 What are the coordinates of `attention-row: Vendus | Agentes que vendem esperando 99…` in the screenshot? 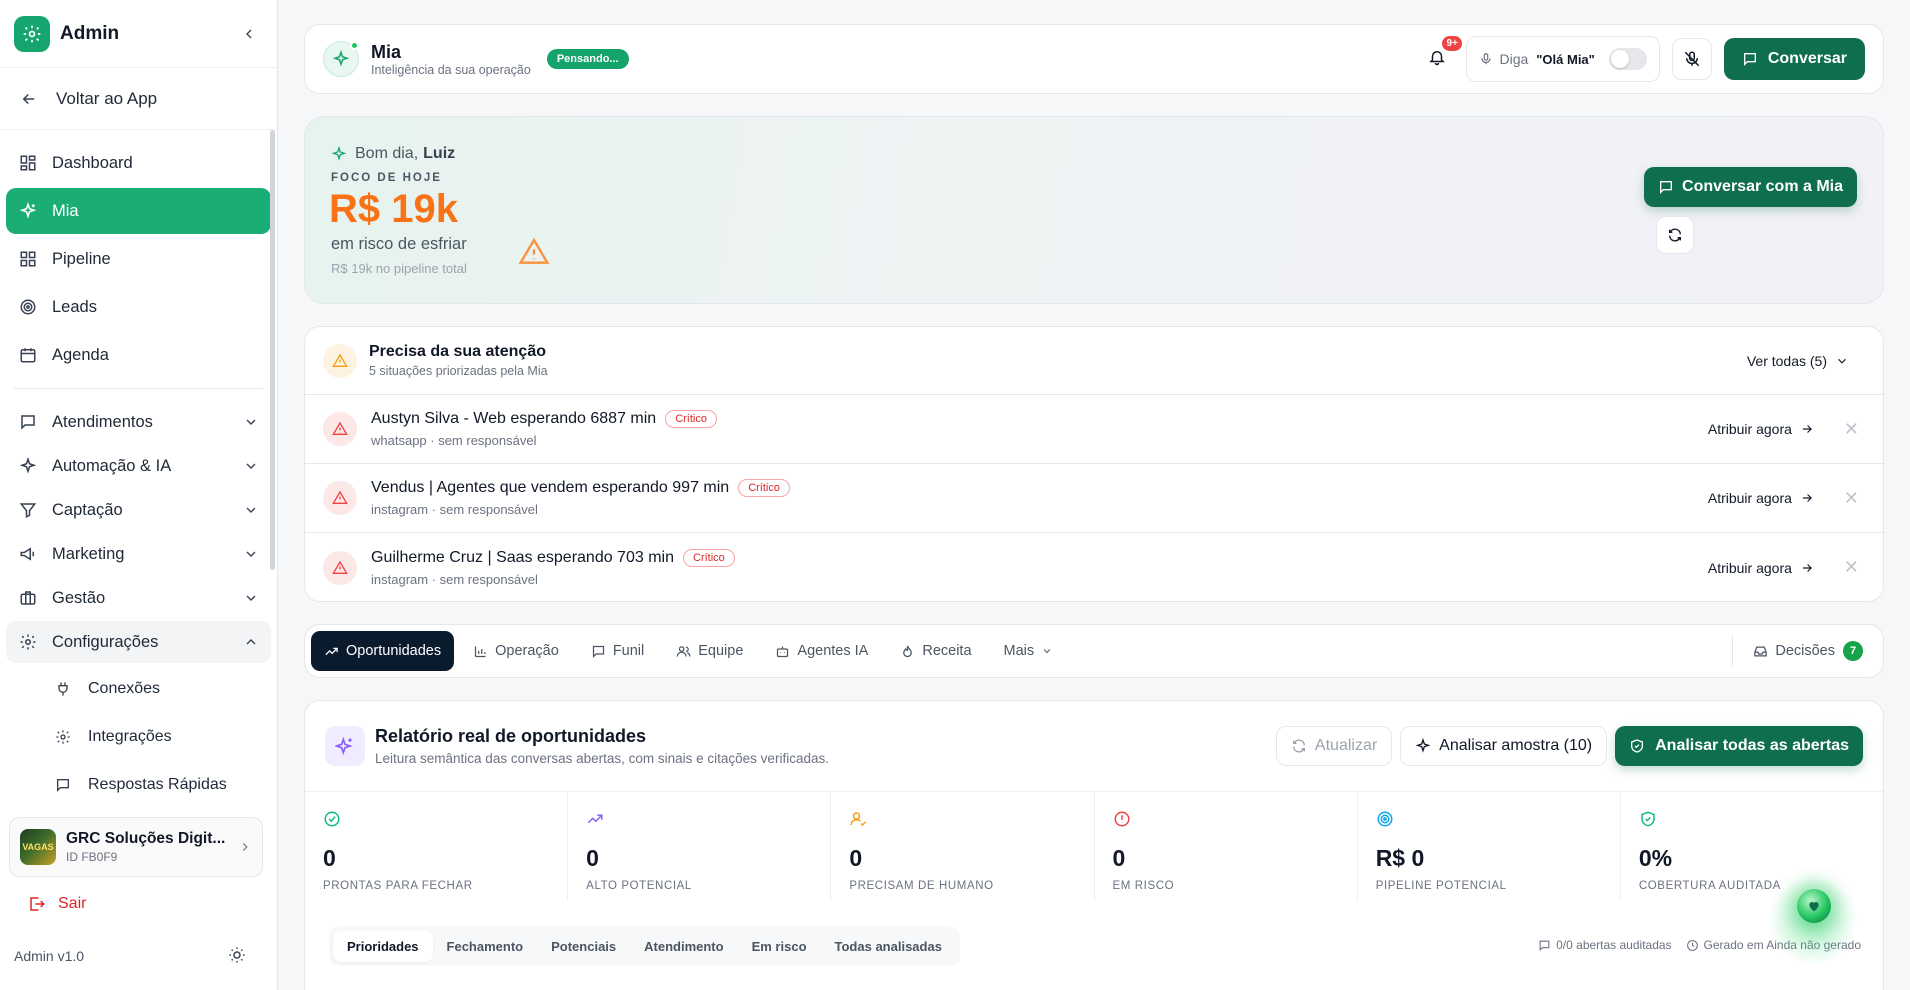 It's located at (1094, 498).